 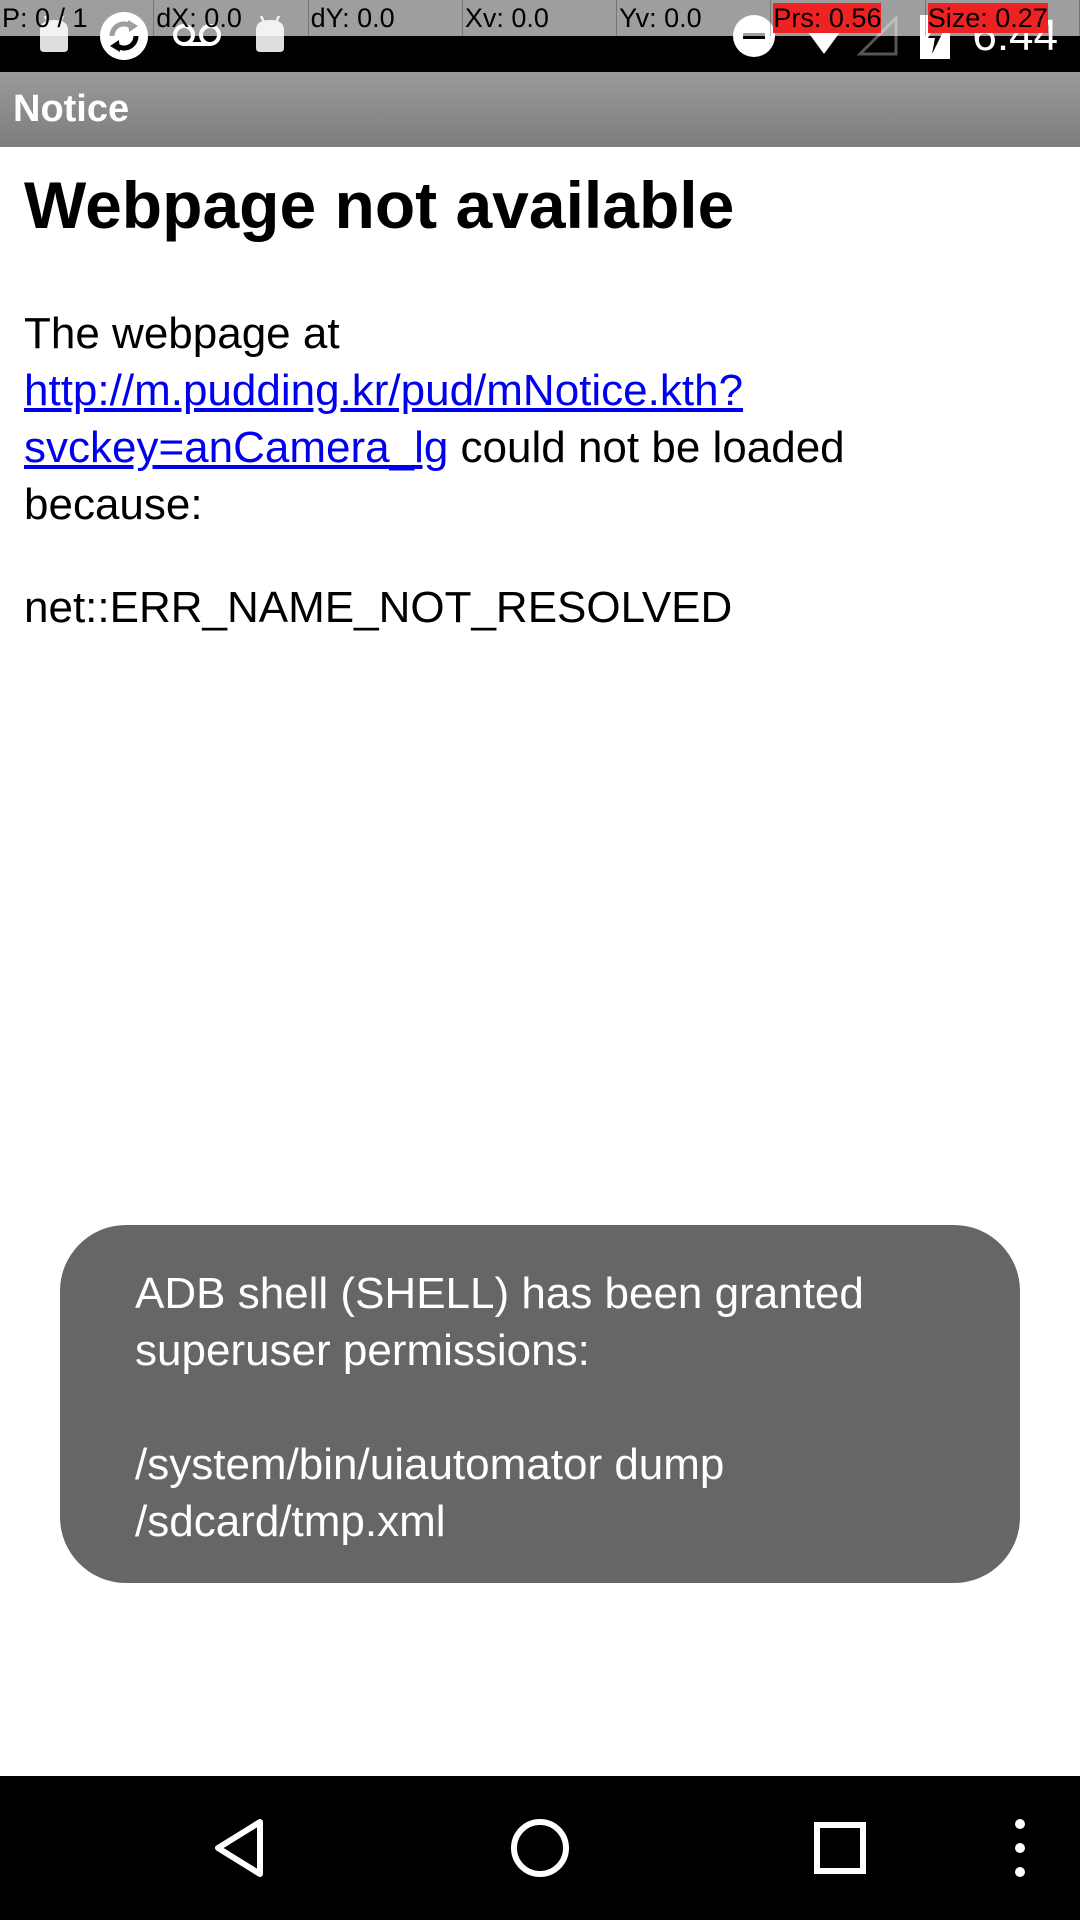 I want to click on page-title: Notice, so click(x=71, y=109).